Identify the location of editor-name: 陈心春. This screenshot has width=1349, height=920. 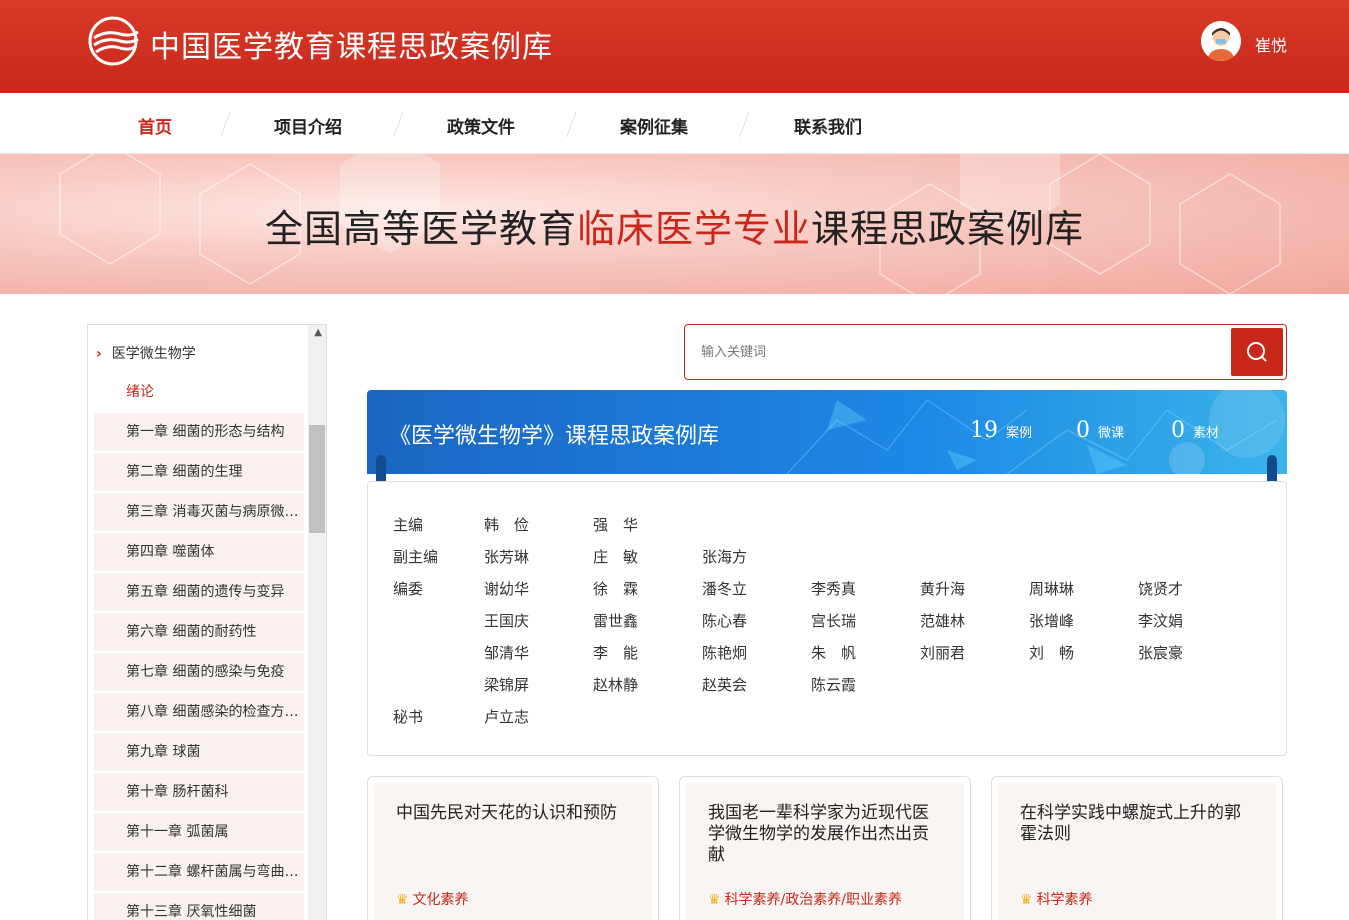
(725, 621).